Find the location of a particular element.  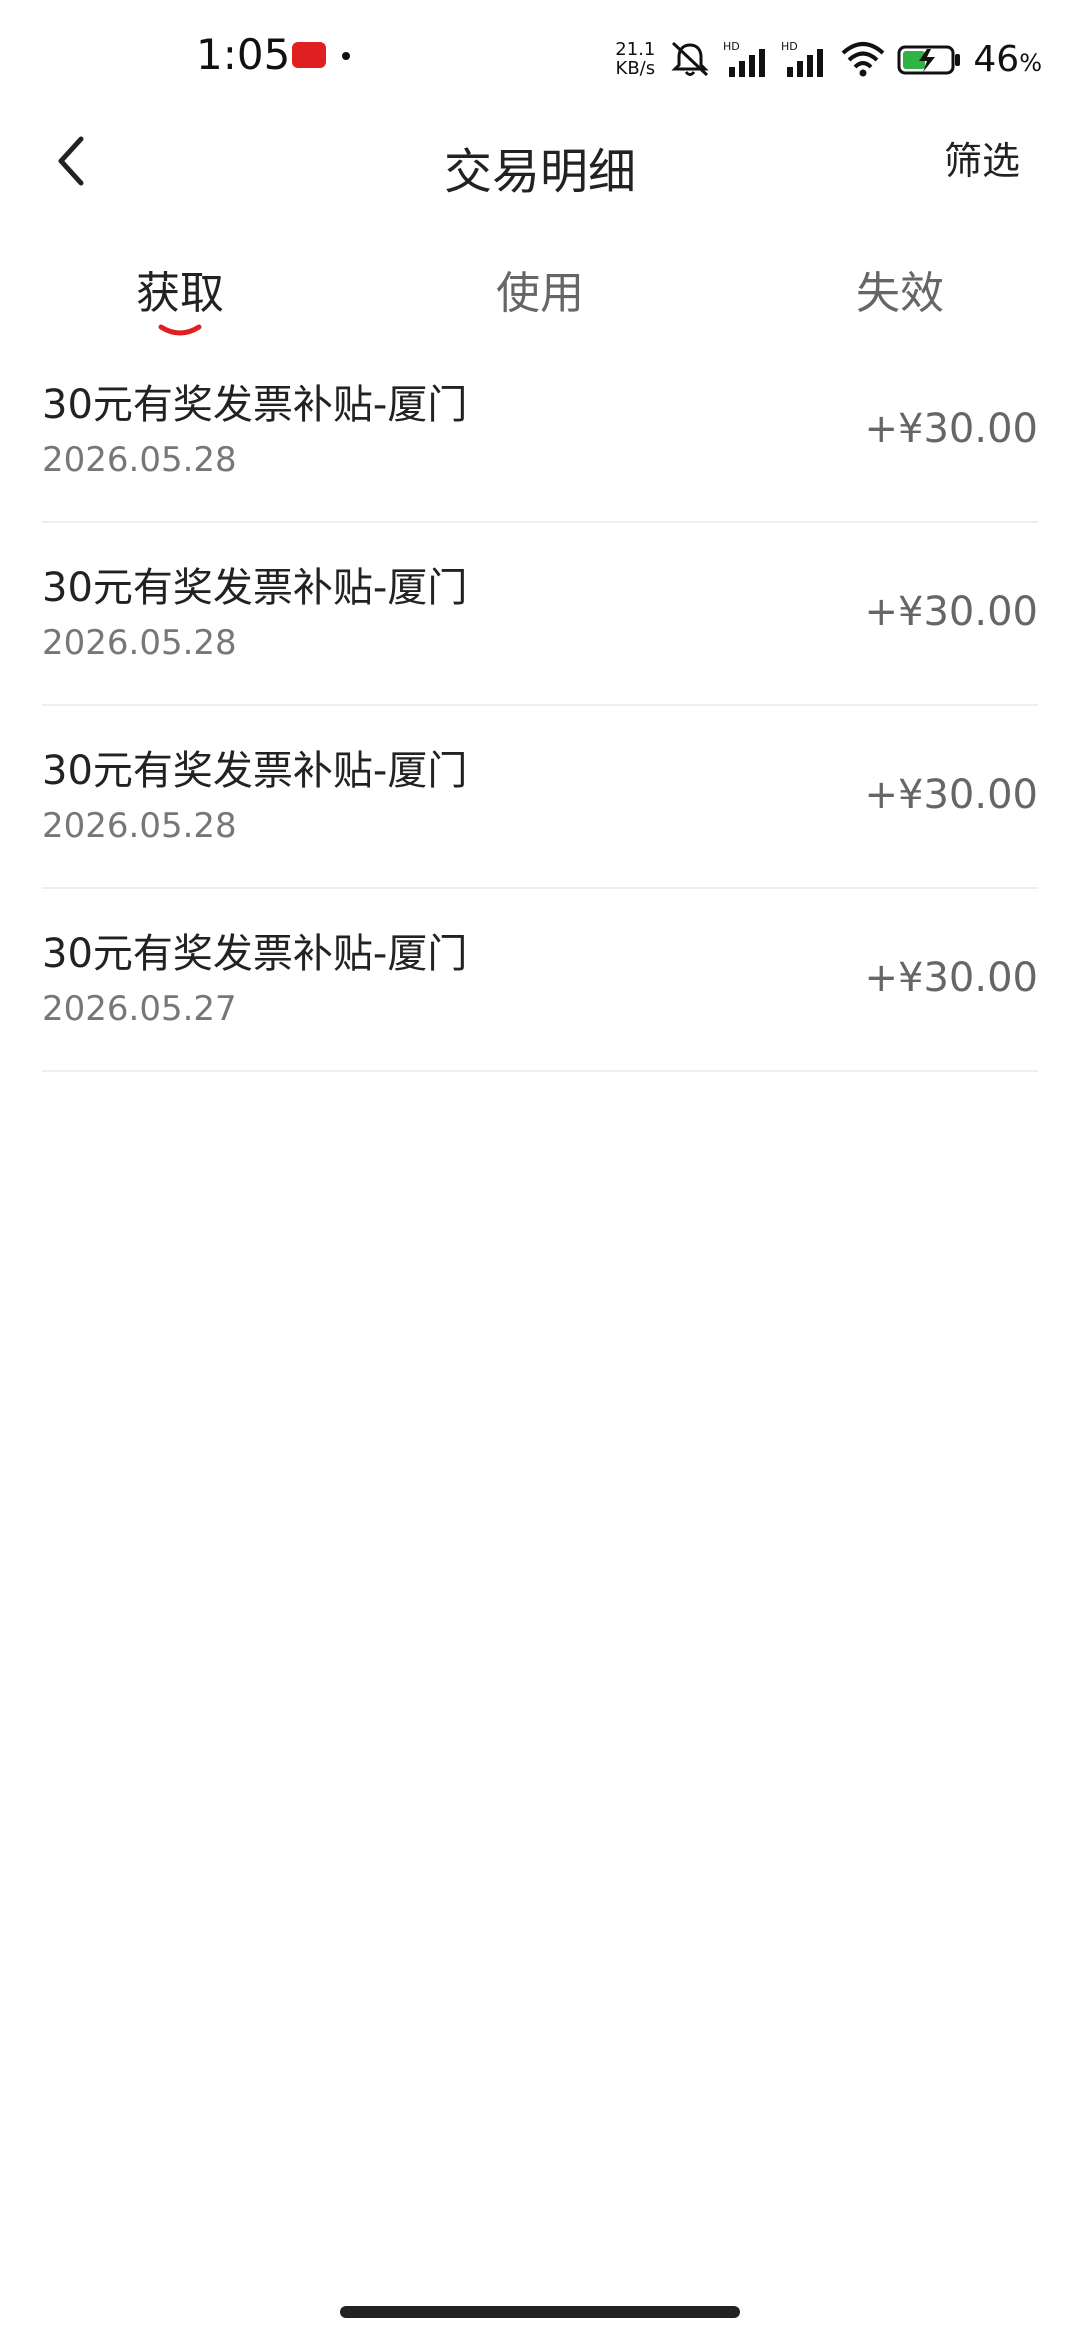

tab-use-label: 使用 is located at coordinates (540, 293).